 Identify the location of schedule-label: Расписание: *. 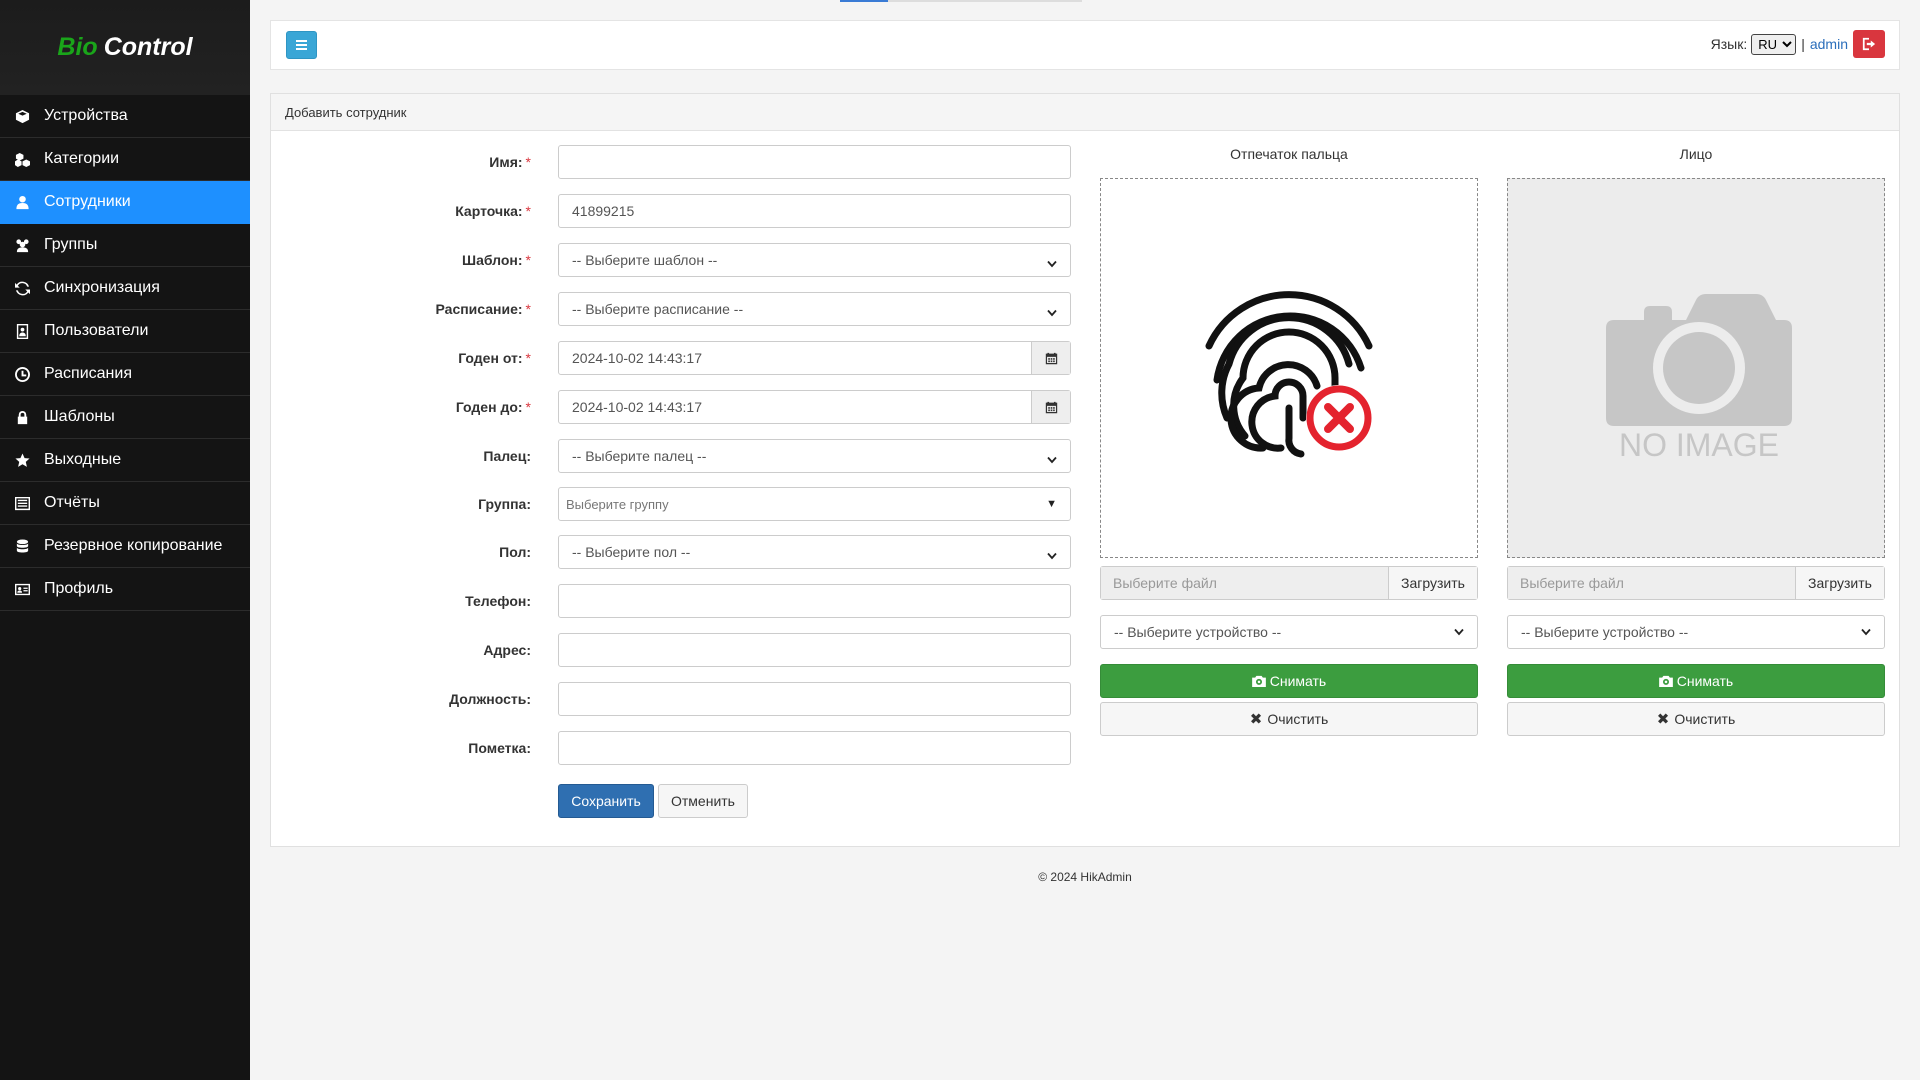
(483, 309).